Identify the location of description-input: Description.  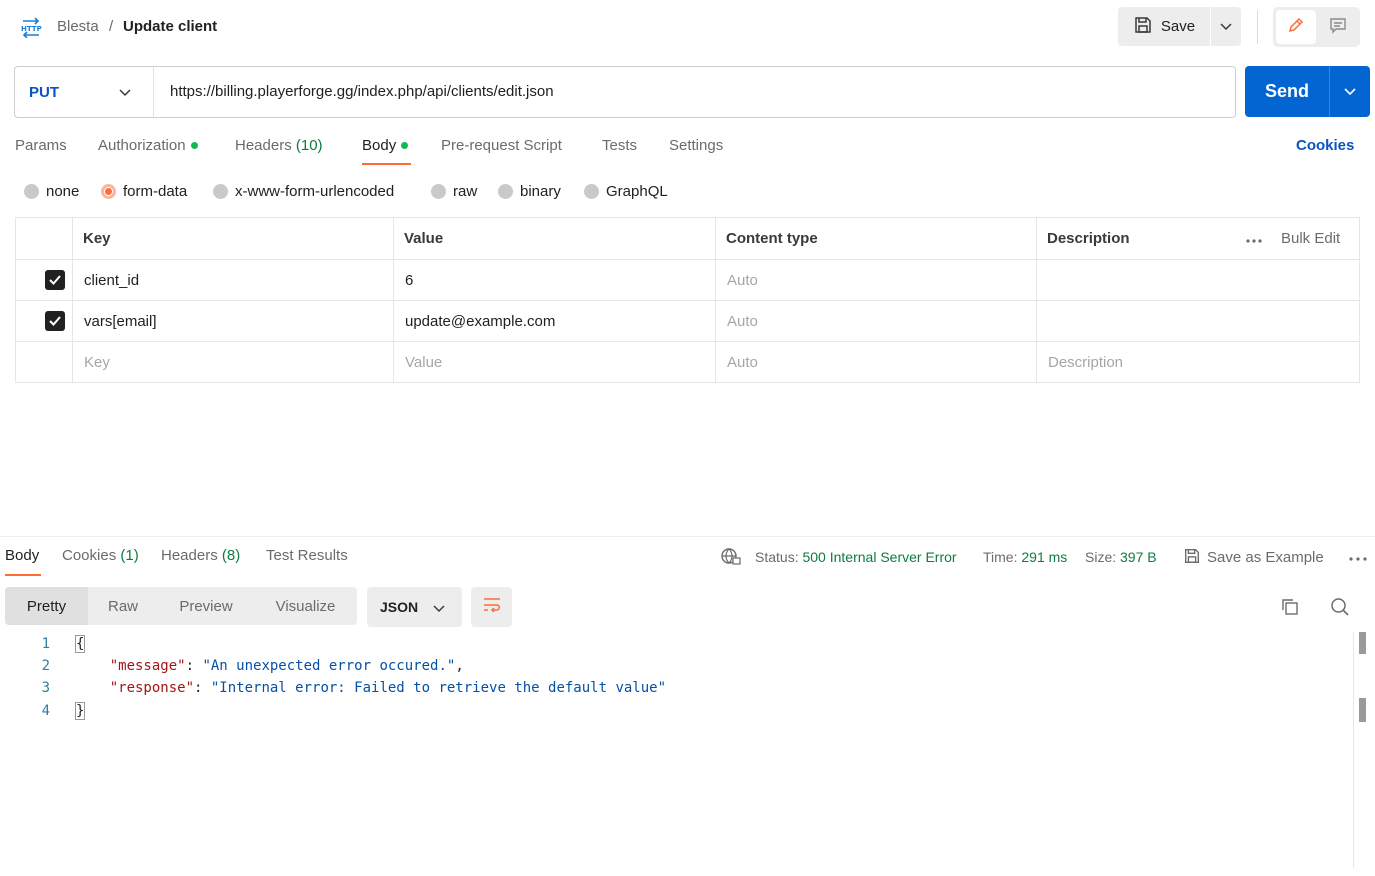
(1085, 362).